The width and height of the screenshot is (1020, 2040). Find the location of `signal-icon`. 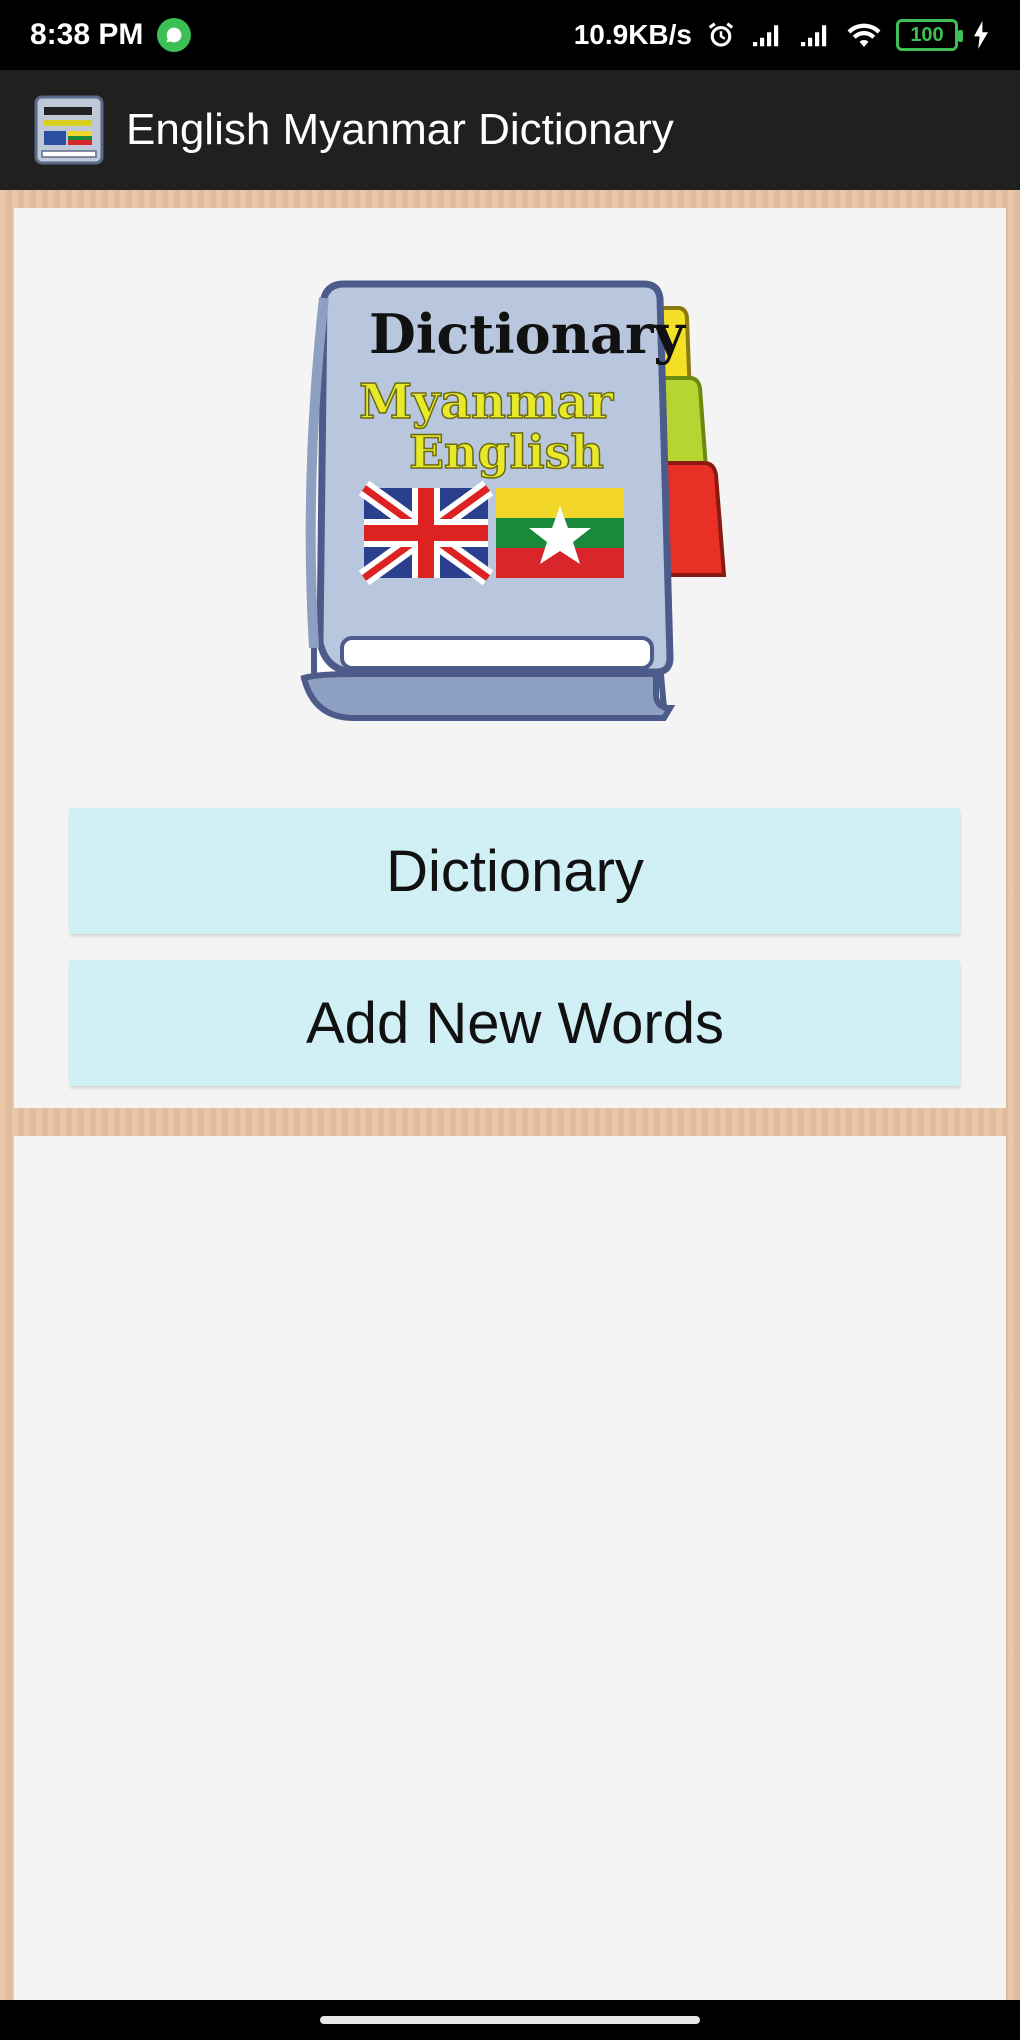

signal-icon is located at coordinates (767, 35).